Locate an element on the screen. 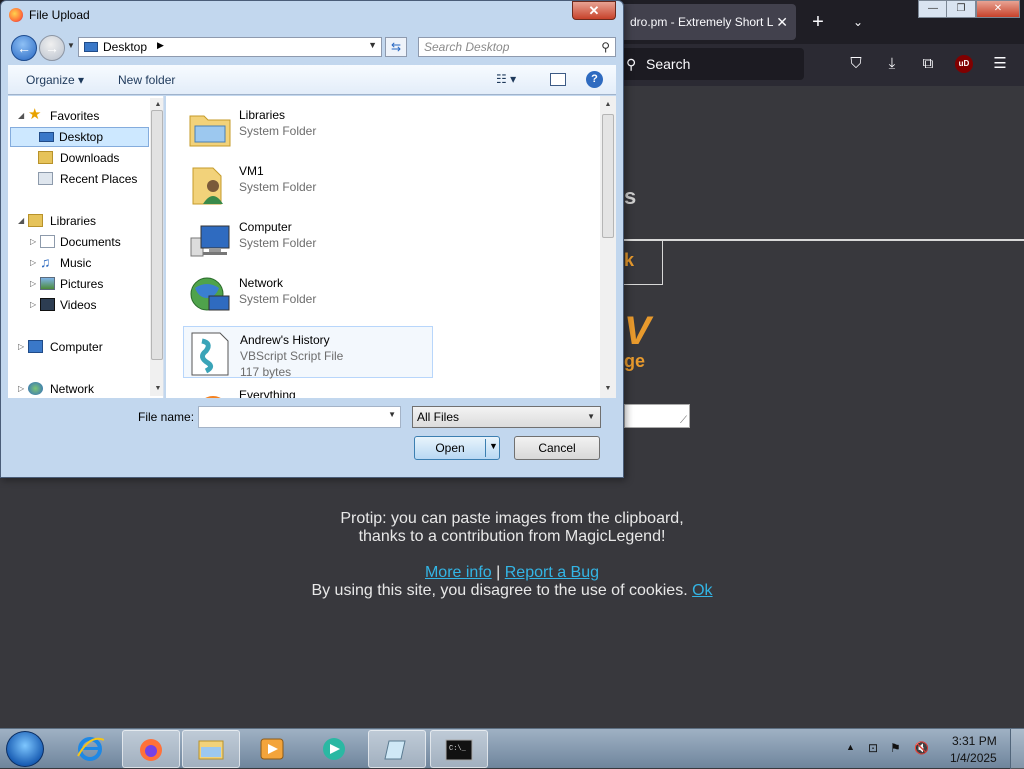 The width and height of the screenshot is (1024, 769). file-name-input: ▼ is located at coordinates (299, 417).